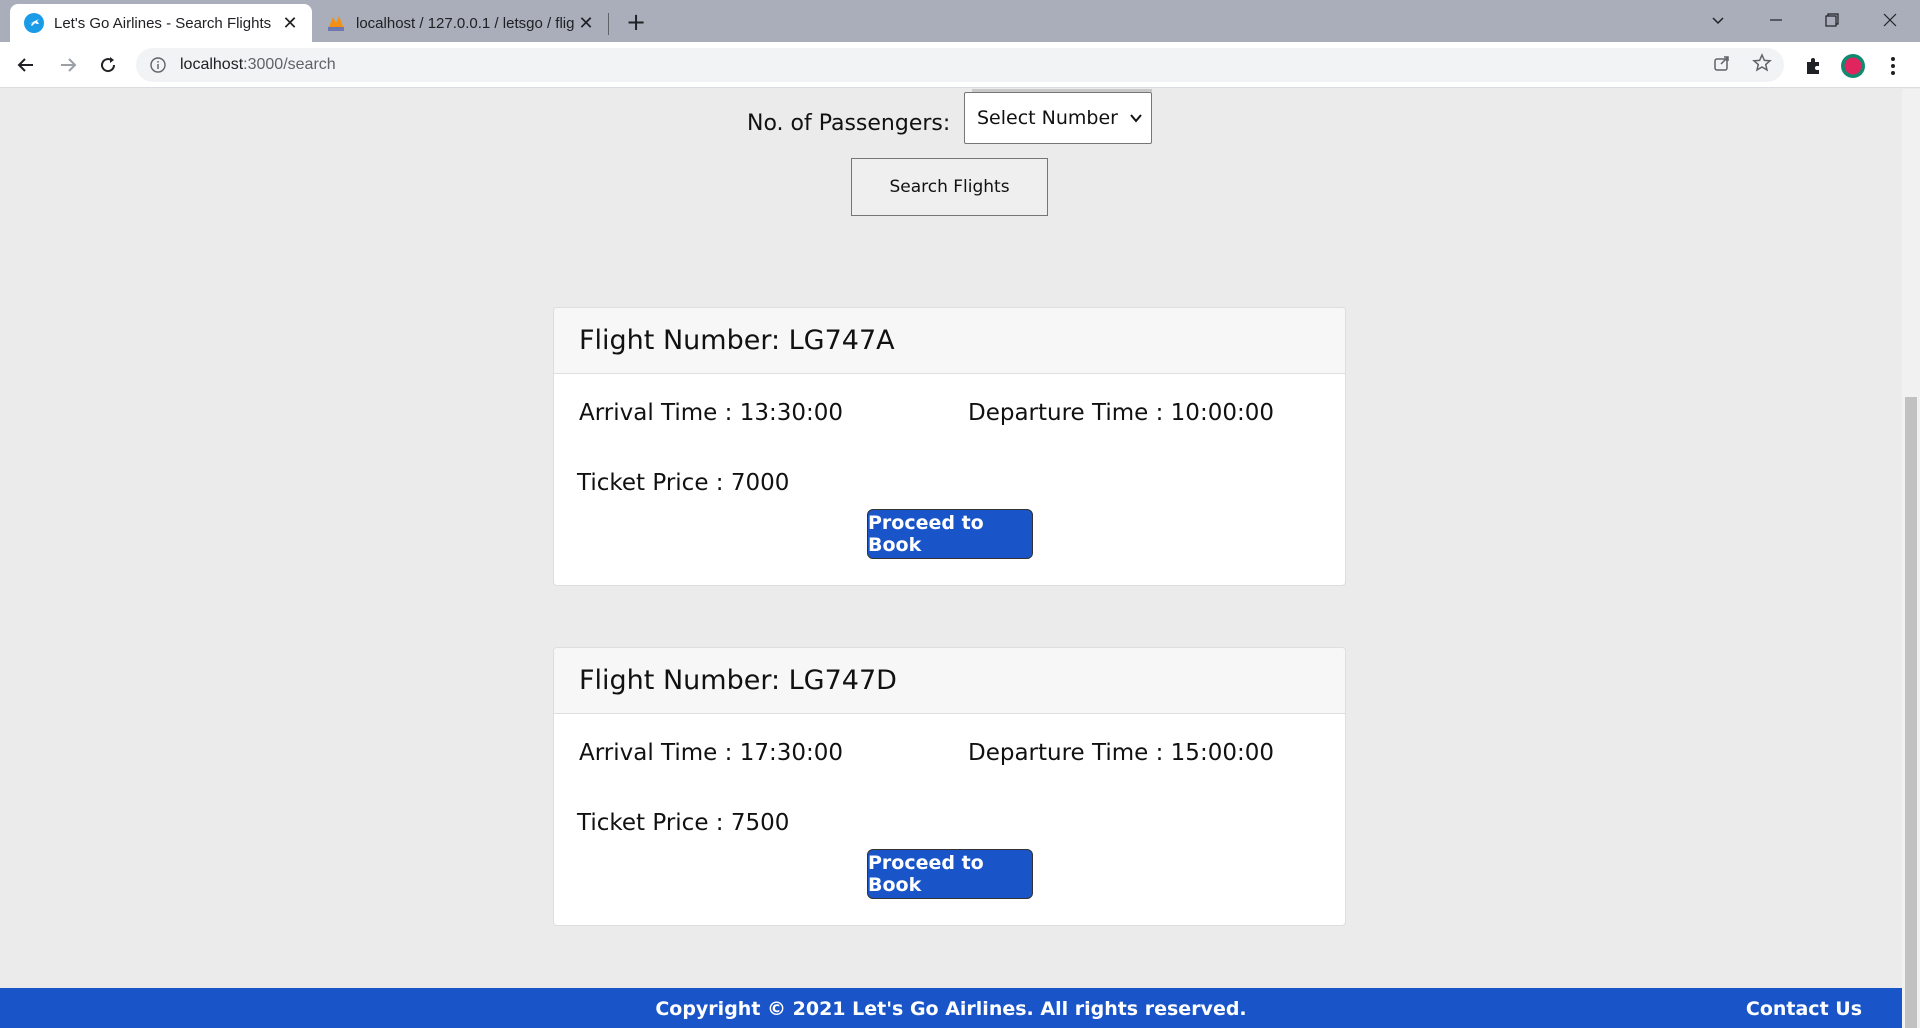 The width and height of the screenshot is (1920, 1028). Describe the element at coordinates (949, 187) in the screenshot. I see `search-flights-button: Search Flights` at that location.